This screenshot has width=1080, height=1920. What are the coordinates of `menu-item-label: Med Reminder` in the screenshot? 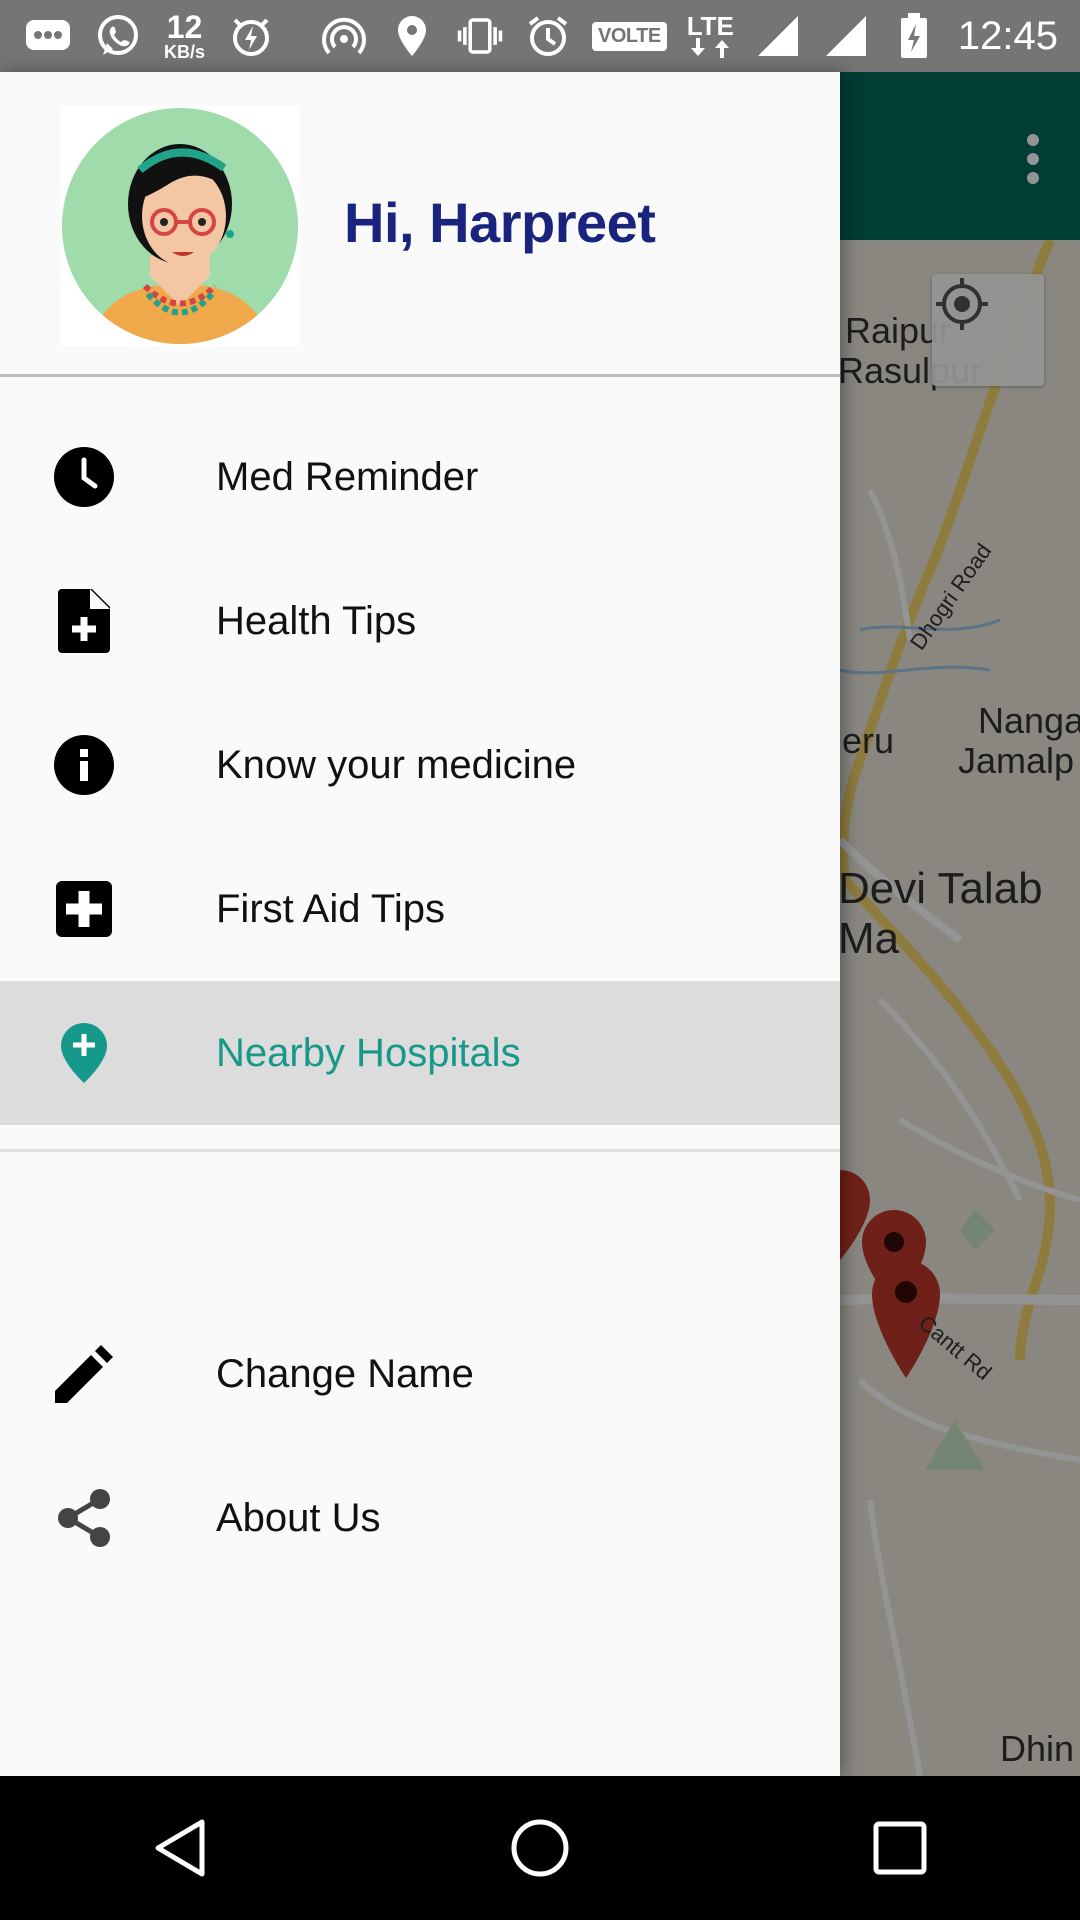 It's located at (347, 476).